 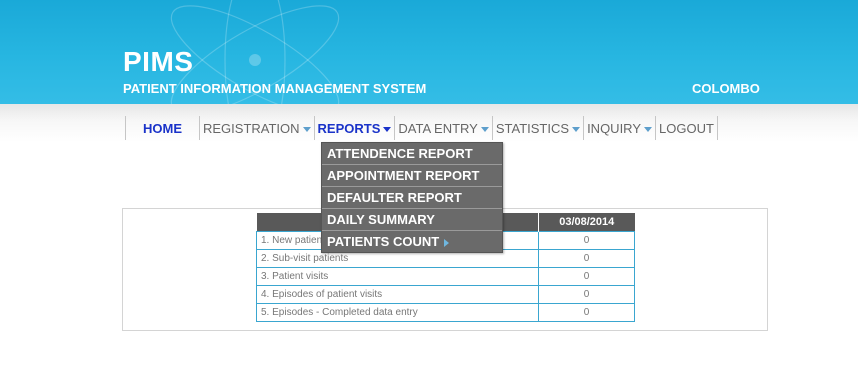 What do you see at coordinates (381, 219) in the screenshot?
I see `menu-item-label: DAILY SUMMARY` at bounding box center [381, 219].